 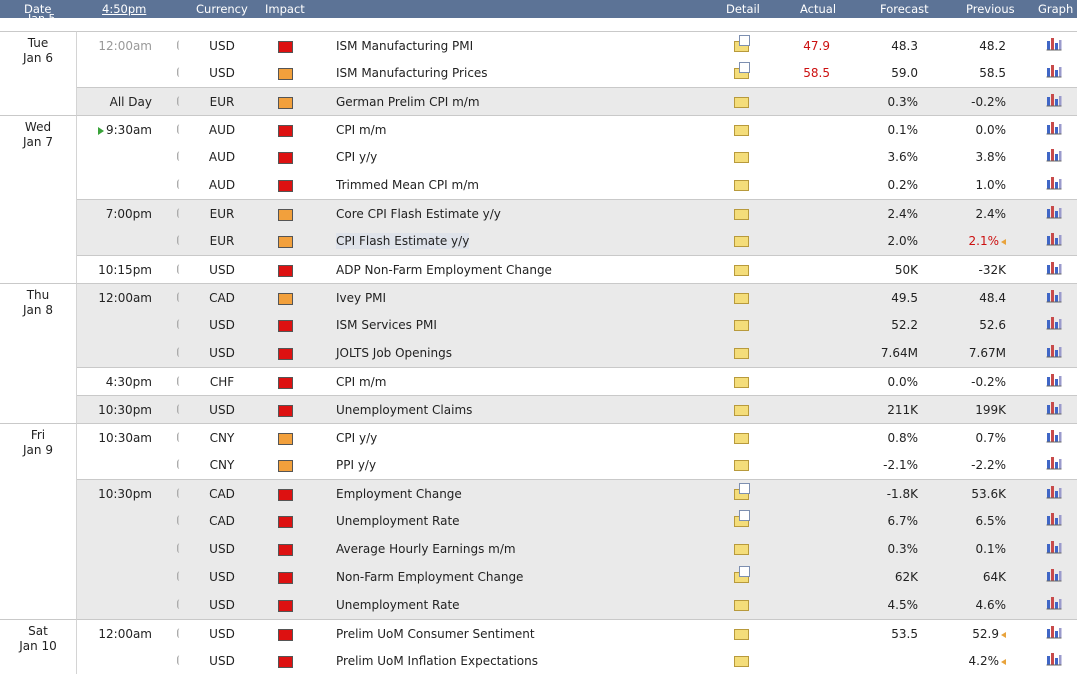 I want to click on event-name: Core CPI Flash Estimate y/y, so click(x=516, y=214).